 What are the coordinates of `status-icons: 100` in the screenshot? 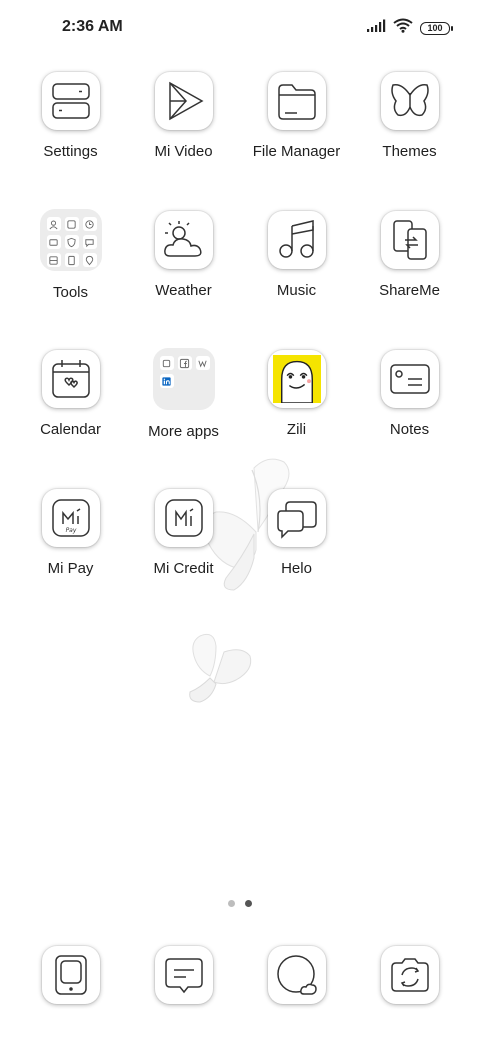 It's located at (409, 28).